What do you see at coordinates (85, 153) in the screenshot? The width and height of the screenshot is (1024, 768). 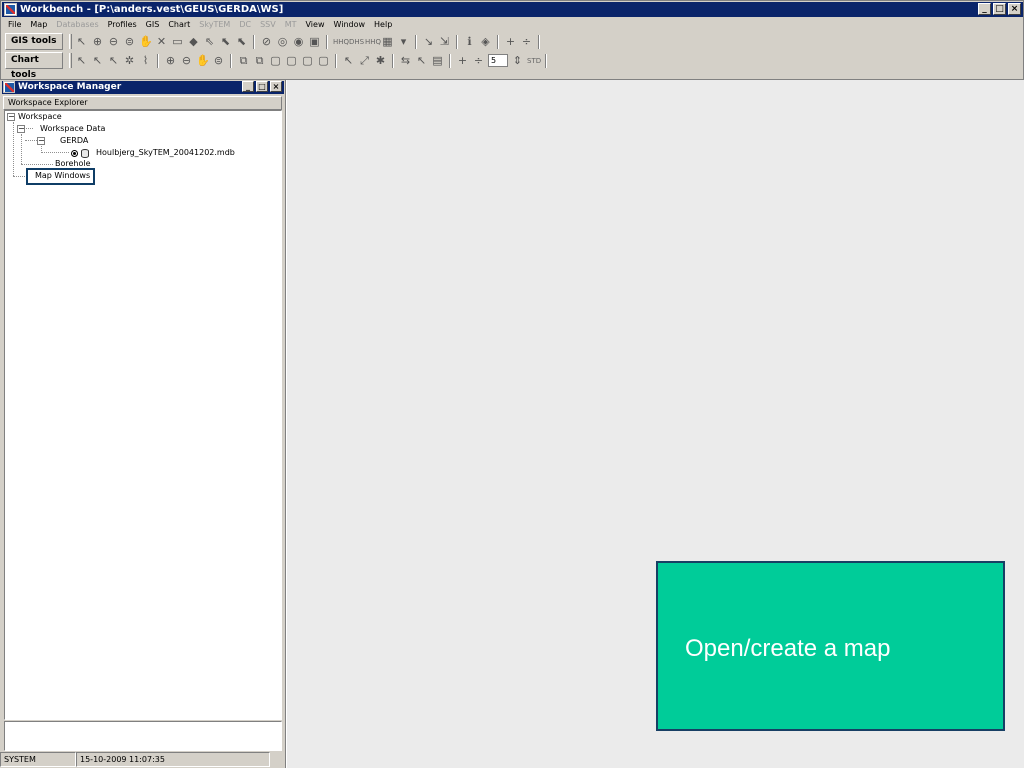 I see `database-icon` at bounding box center [85, 153].